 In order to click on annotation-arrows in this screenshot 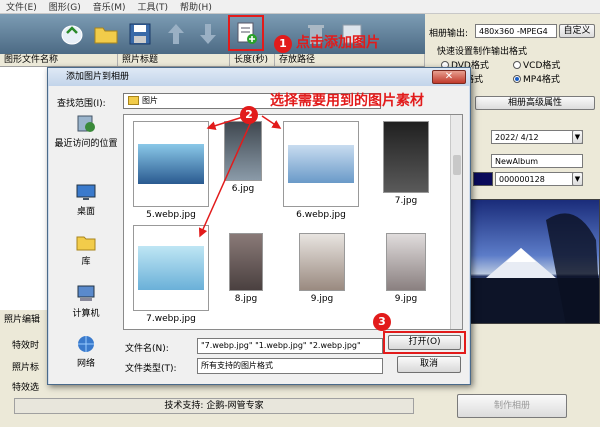, I will do `click(240, 176)`.